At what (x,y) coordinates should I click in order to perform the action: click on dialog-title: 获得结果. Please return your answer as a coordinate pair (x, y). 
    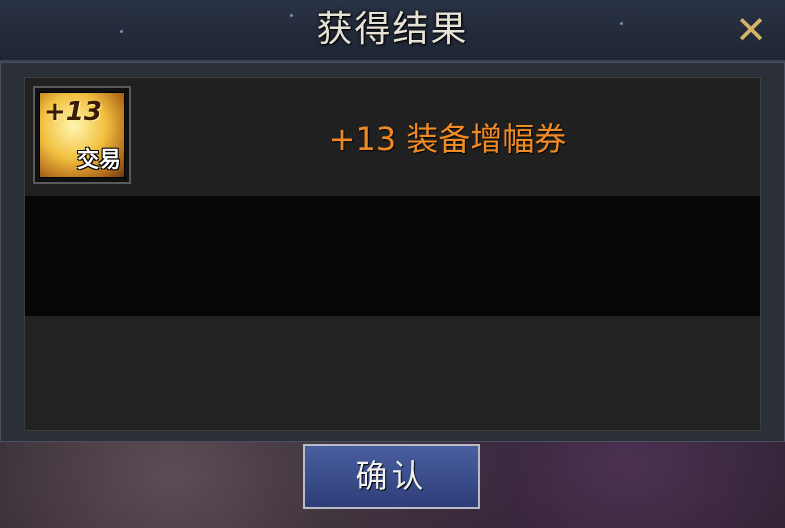
    Looking at the image, I should click on (392, 29).